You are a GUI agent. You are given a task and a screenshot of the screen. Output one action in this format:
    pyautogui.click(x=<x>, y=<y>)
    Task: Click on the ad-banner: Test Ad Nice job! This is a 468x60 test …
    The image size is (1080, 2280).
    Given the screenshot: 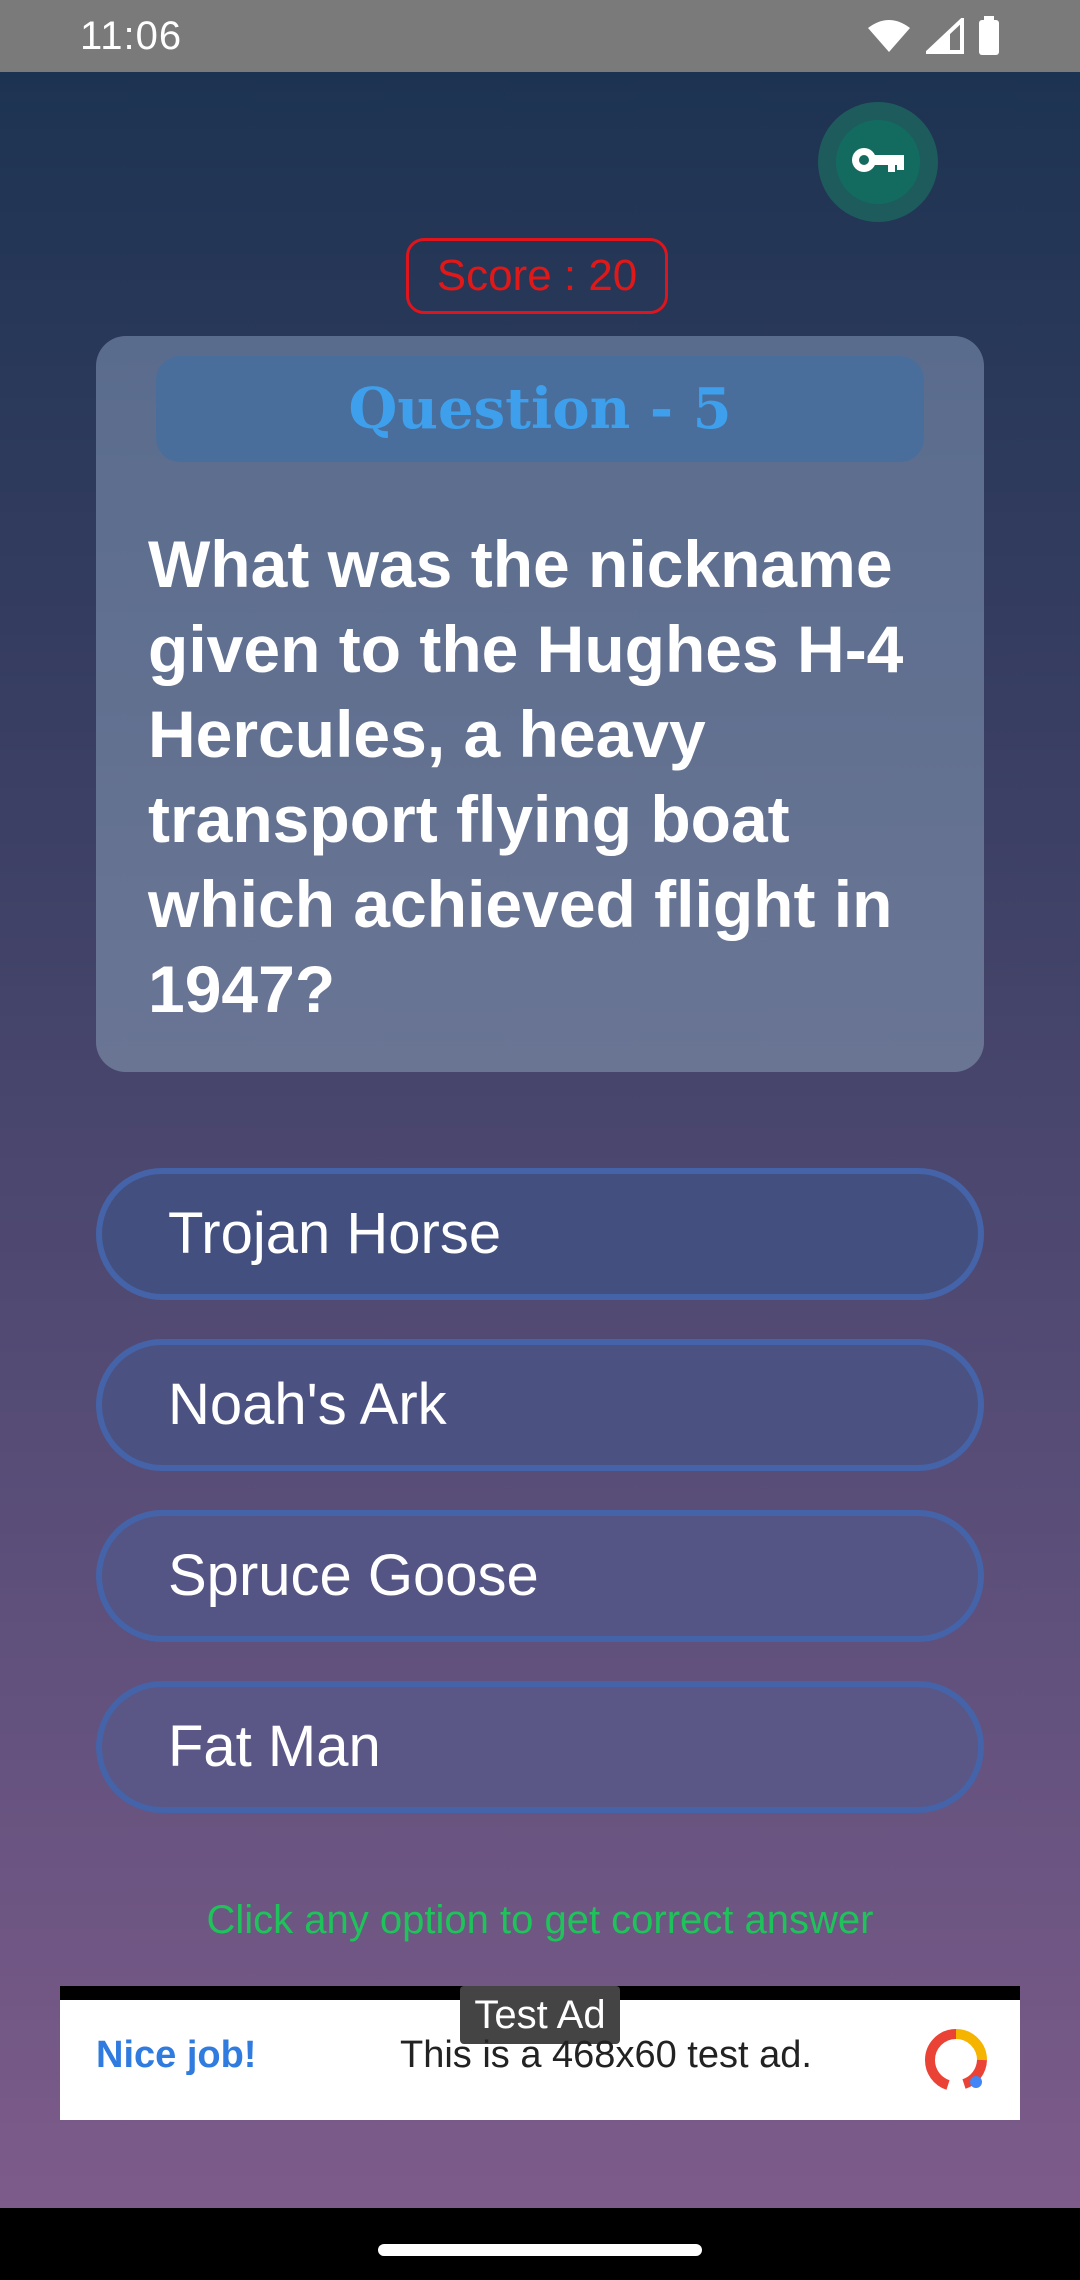 What is the action you would take?
    pyautogui.click(x=540, y=2053)
    